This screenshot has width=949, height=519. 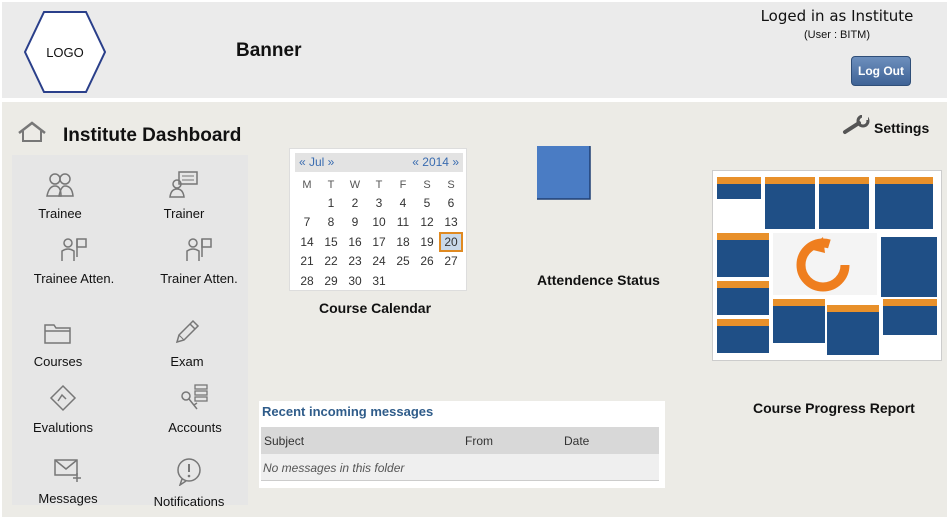 I want to click on calendar-week: 28 29 30 31, so click(x=379, y=281).